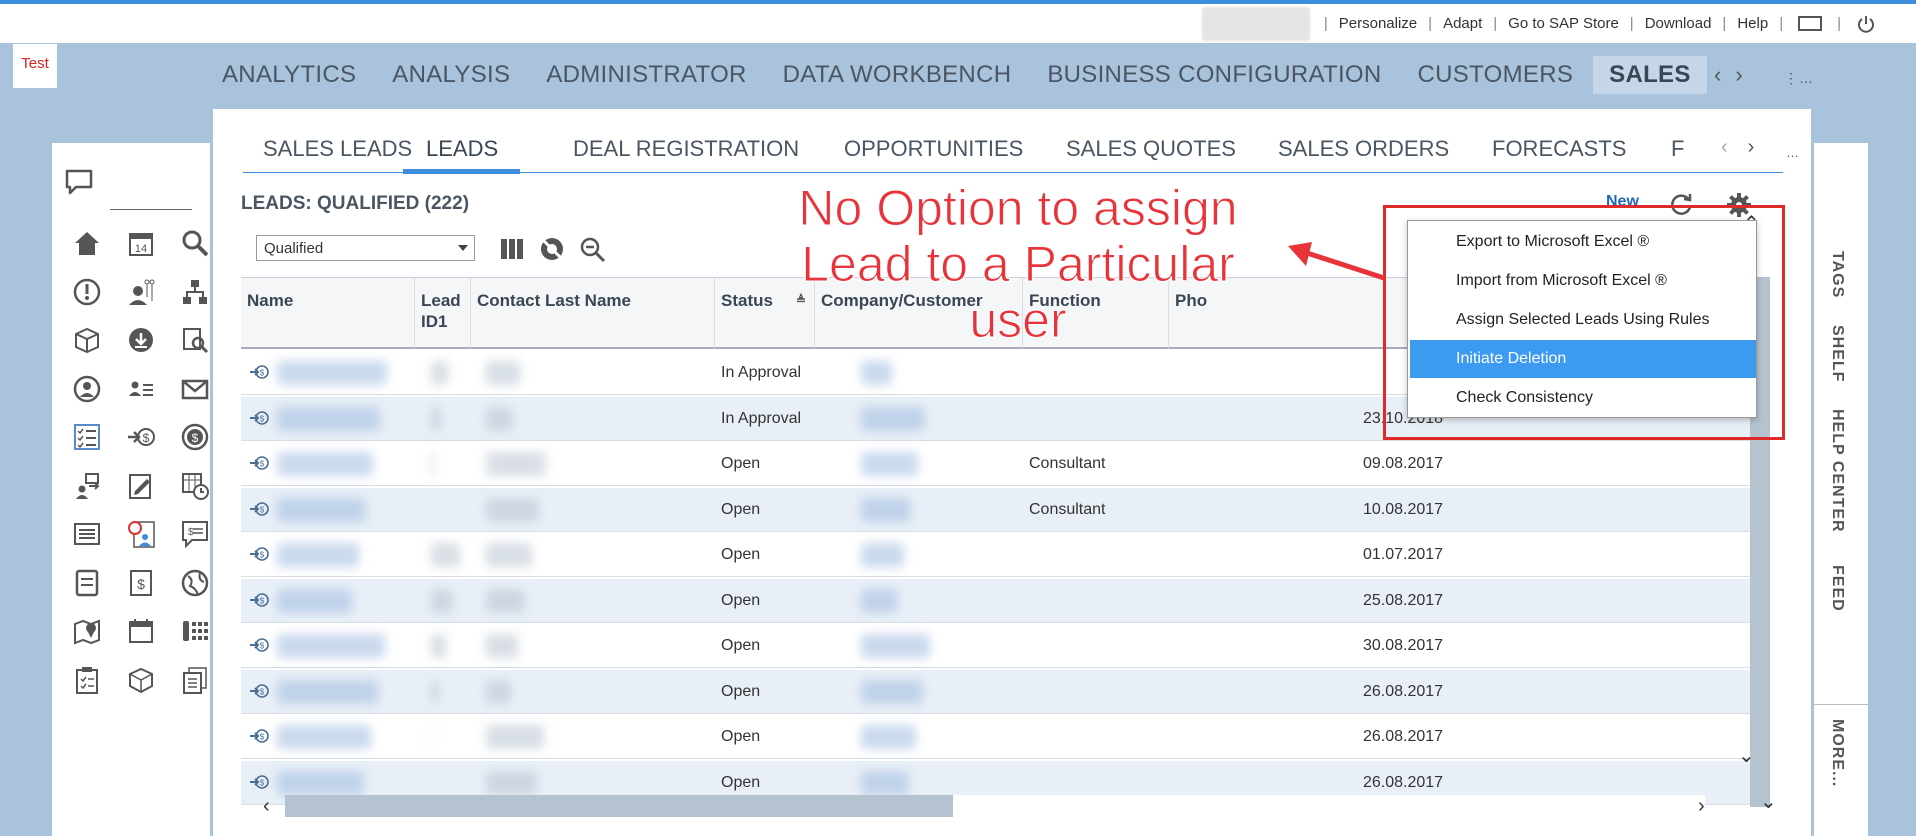  Describe the element at coordinates (141, 631) in the screenshot. I see `calendar-plain-icon` at that location.